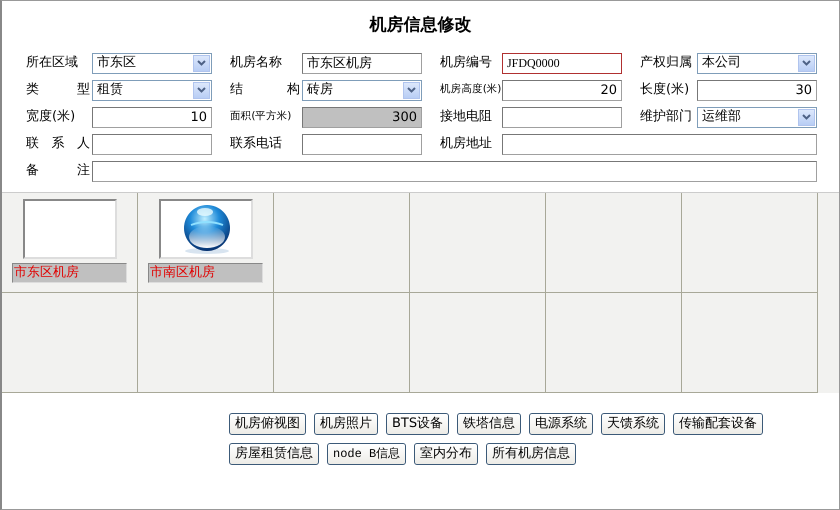  I want to click on dropdown: 租赁, so click(152, 90).